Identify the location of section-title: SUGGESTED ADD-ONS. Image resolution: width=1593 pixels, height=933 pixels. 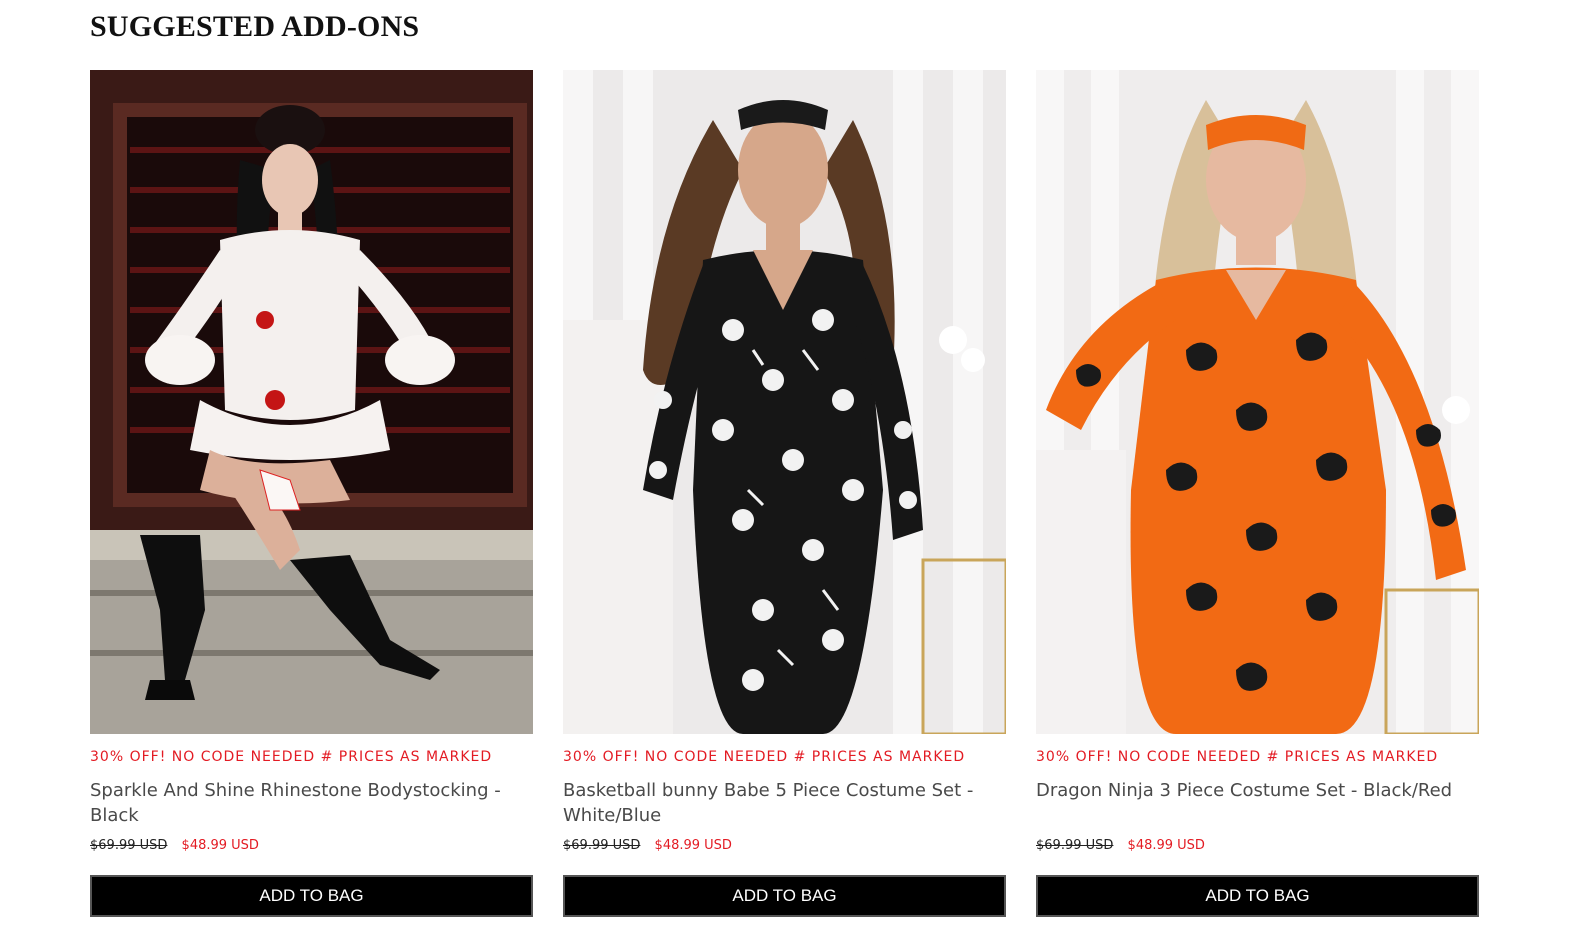
(255, 26).